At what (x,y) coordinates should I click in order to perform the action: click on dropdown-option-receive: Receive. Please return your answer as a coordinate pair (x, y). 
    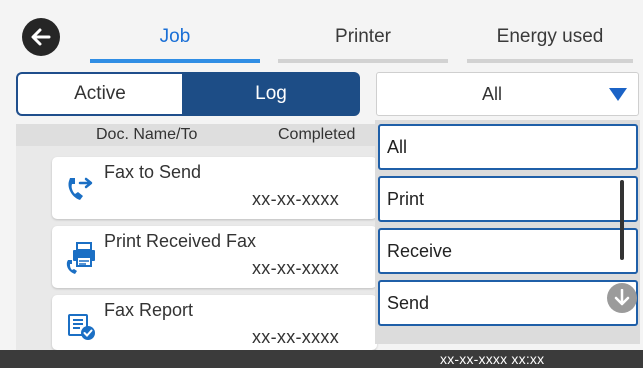
    Looking at the image, I should click on (508, 251).